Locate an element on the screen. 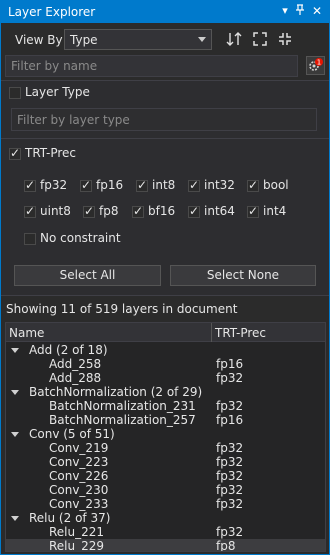 The image size is (330, 555). select-all-button: Select All is located at coordinates (87, 275).